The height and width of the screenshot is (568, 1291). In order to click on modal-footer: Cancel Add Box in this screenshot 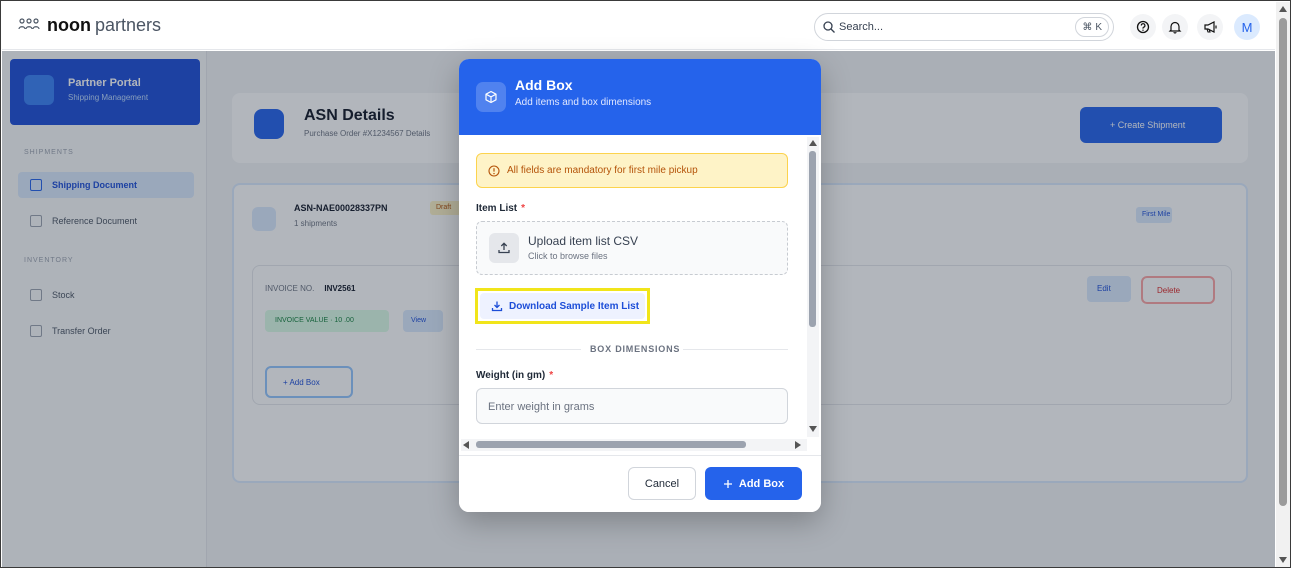, I will do `click(640, 483)`.